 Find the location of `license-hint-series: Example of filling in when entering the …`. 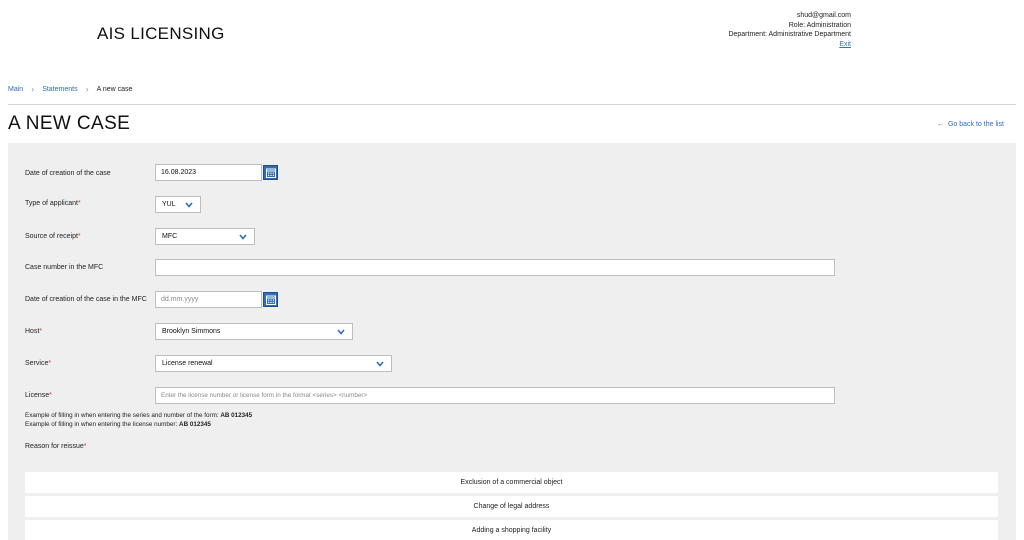

license-hint-series: Example of filling in when entering the … is located at coordinates (139, 415).